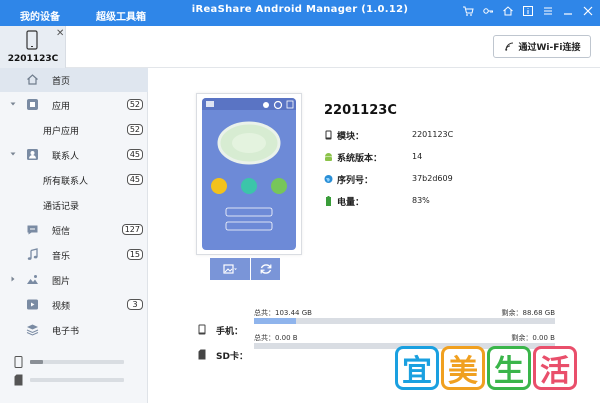  What do you see at coordinates (533, 338) in the screenshot?
I see `storage-remaining: 剩余：0.00 B` at bounding box center [533, 338].